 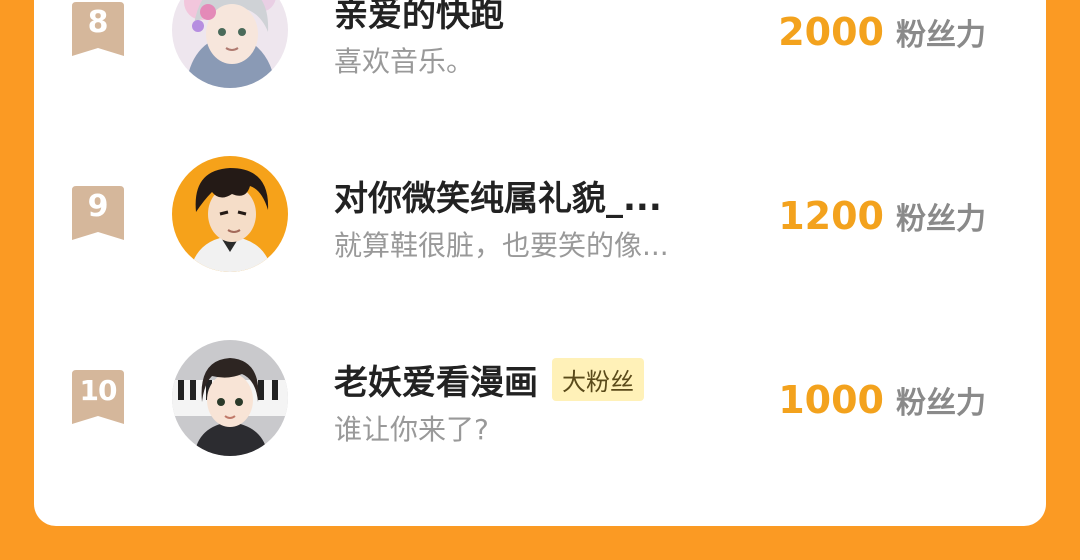 I want to click on fan-power-value: 1200, so click(x=831, y=216).